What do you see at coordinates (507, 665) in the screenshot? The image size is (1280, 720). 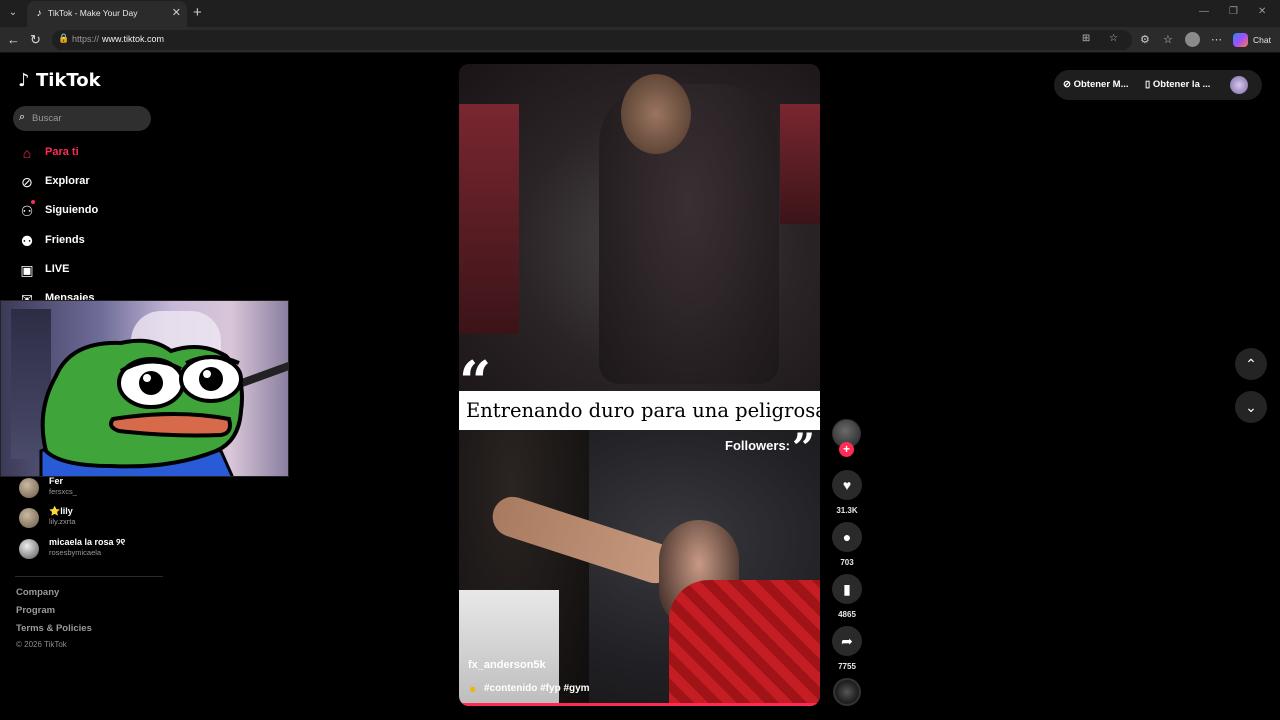 I see `video-author: fx_anderson5k` at bounding box center [507, 665].